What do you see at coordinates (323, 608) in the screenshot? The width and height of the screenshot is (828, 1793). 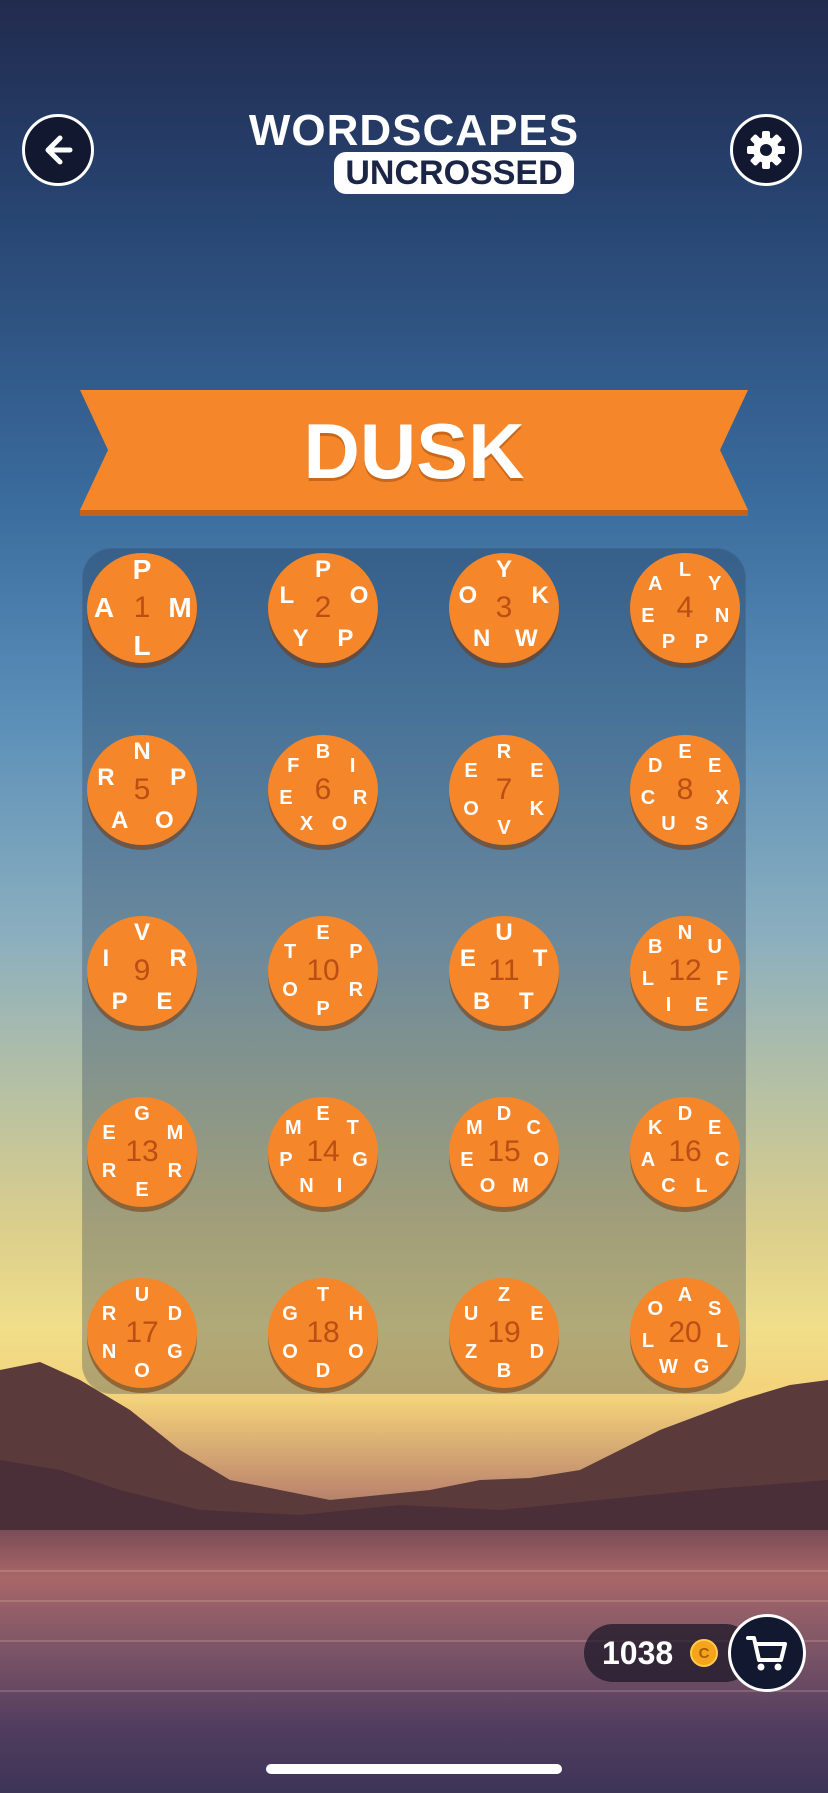 I see `level-button-2: 2POPYL` at bounding box center [323, 608].